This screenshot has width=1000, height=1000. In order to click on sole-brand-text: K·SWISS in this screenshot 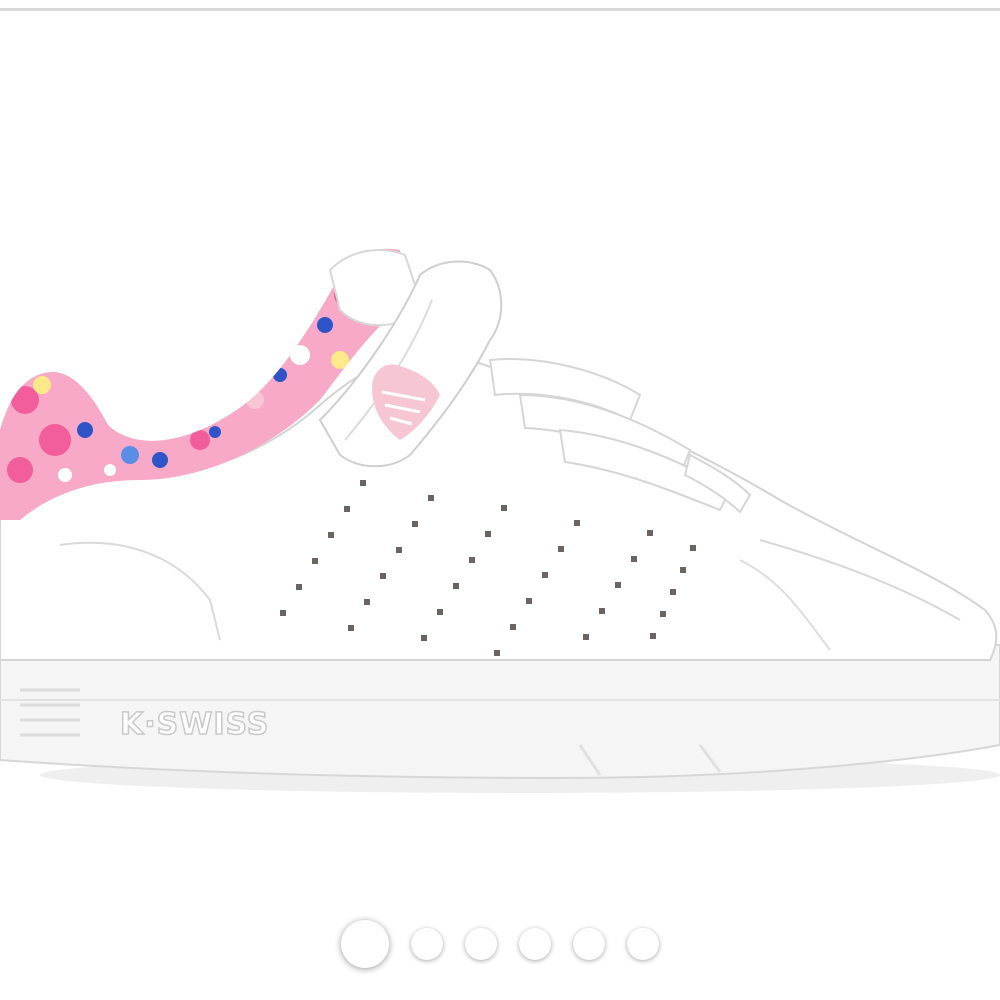, I will do `click(194, 724)`.